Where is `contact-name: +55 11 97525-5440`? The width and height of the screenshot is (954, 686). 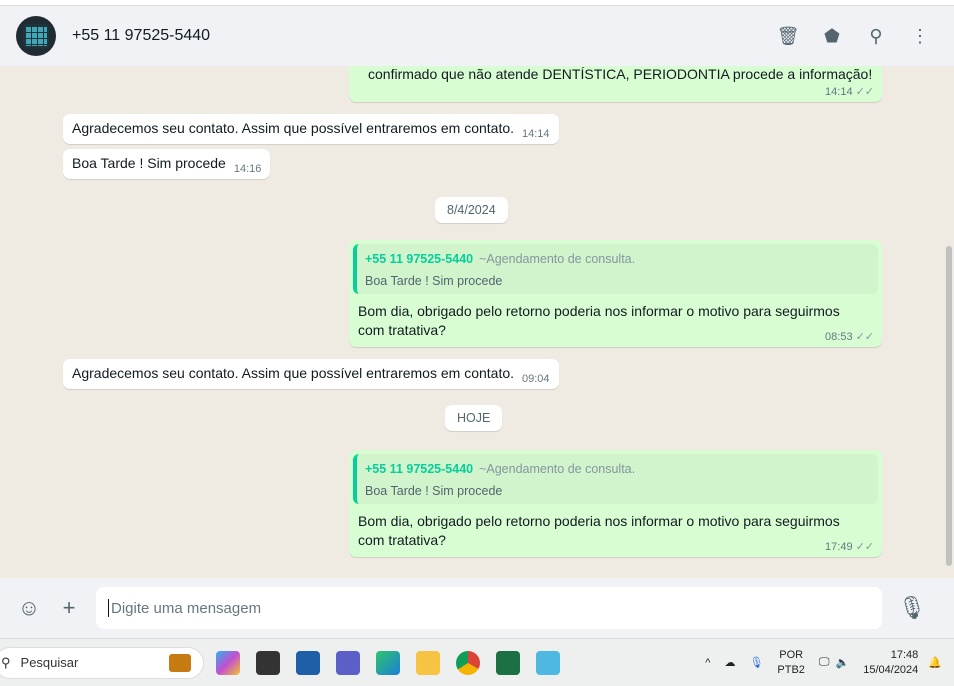
contact-name: +55 11 97525-5440 is located at coordinates (141, 36).